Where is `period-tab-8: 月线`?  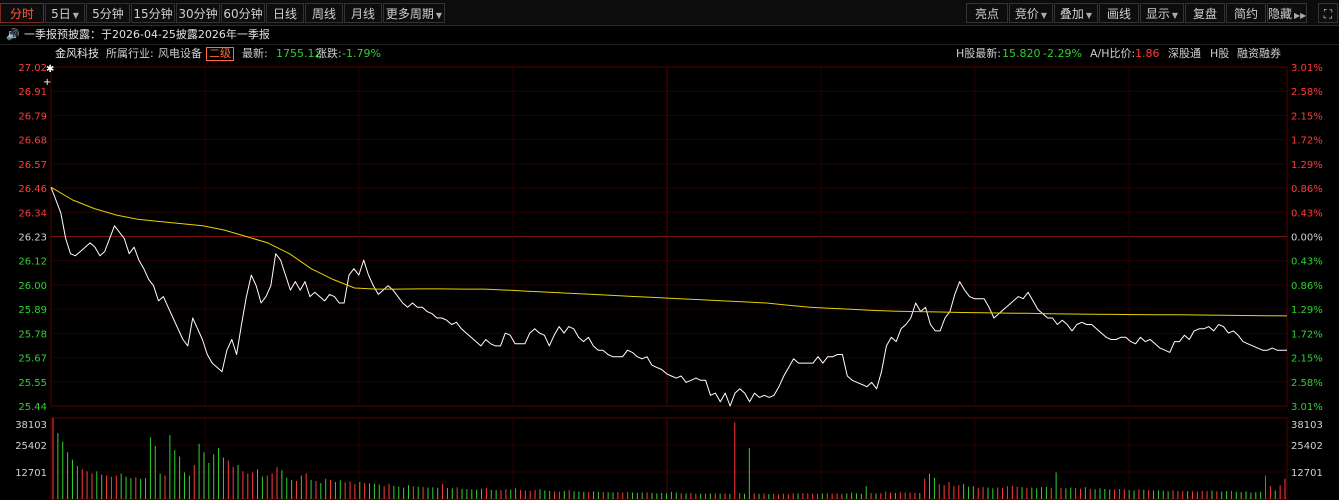 period-tab-8: 月线 is located at coordinates (363, 13).